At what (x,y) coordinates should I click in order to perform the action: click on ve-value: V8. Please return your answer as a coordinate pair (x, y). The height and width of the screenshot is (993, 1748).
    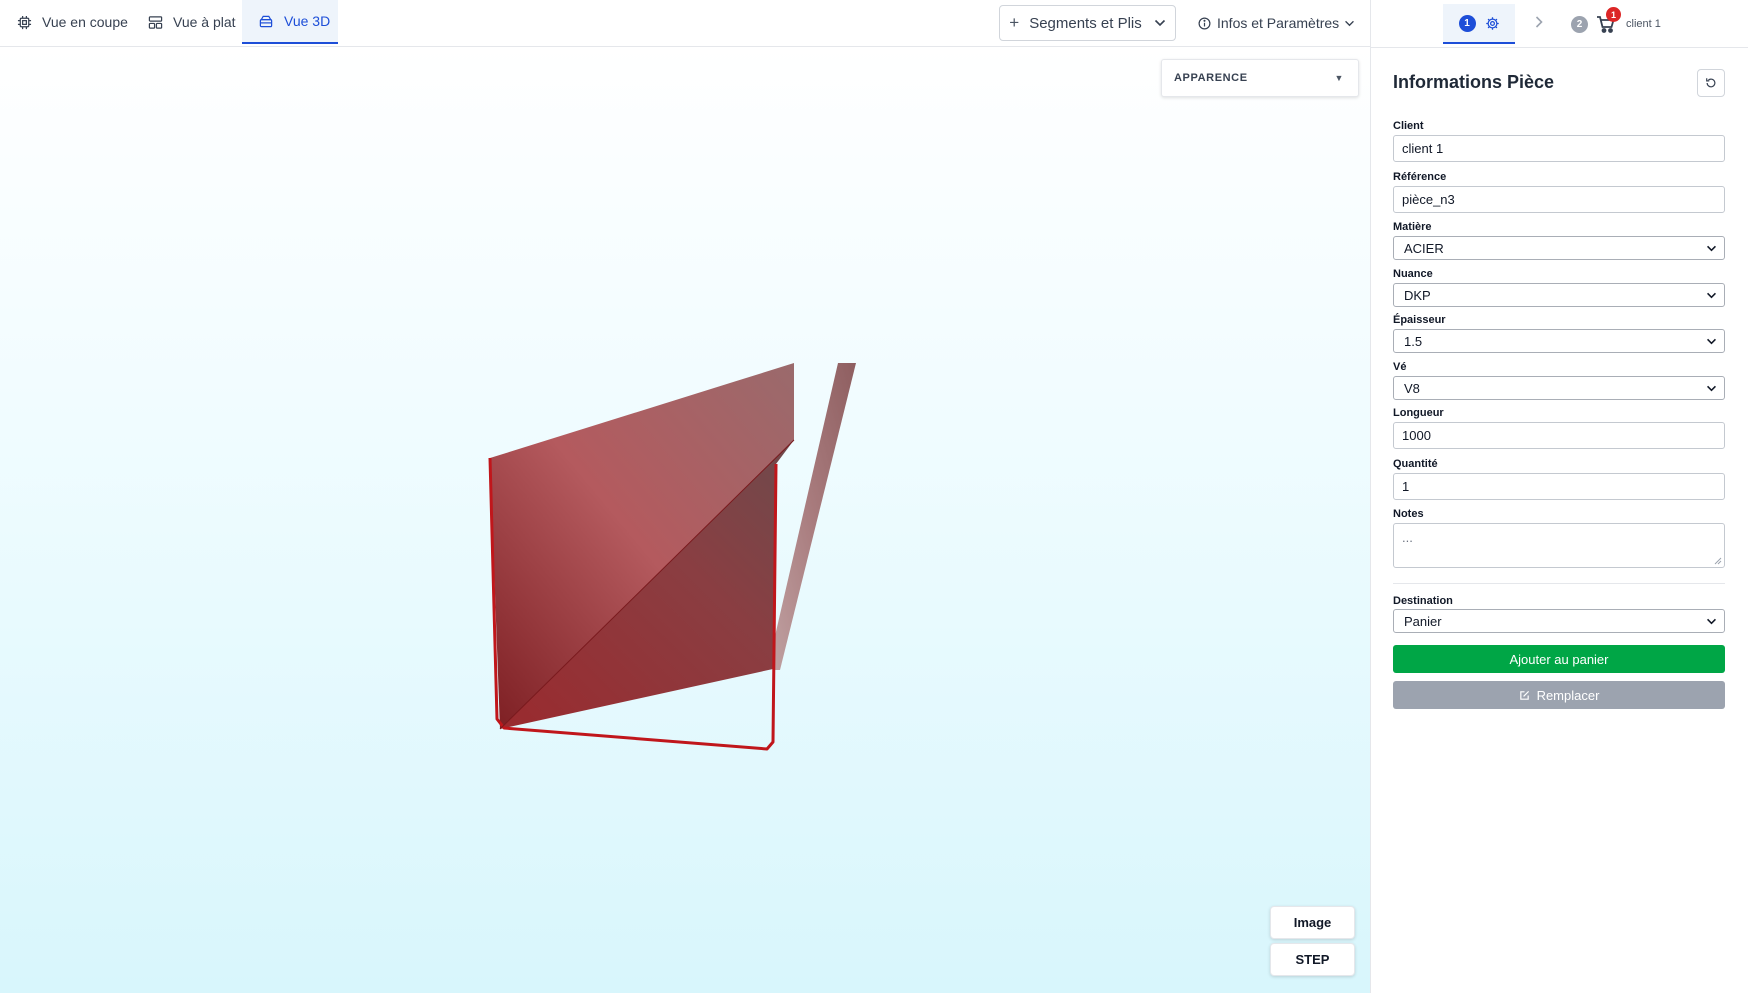
    Looking at the image, I should click on (1412, 388).